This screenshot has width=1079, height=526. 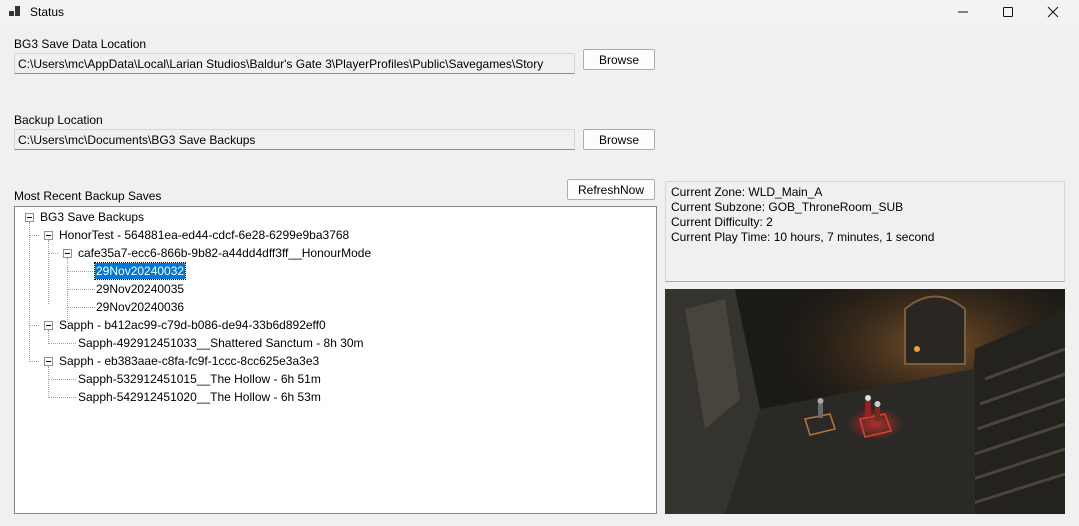 I want to click on tree-node-save: Sapph-542912451020__The Hollow - 6h 53m, so click(x=199, y=397).